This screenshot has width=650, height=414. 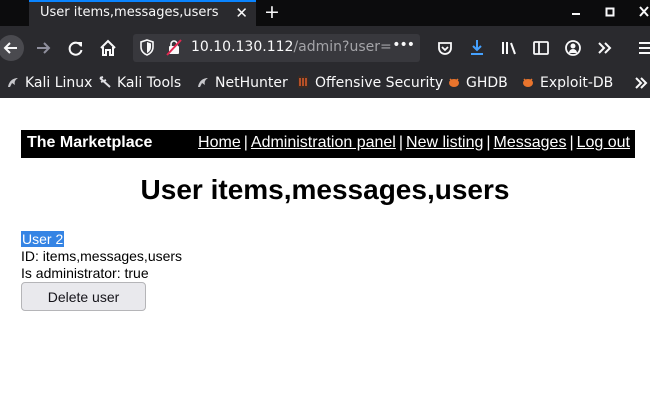 I want to click on bookmark-offensive-security: Offensive Security, so click(x=369, y=84).